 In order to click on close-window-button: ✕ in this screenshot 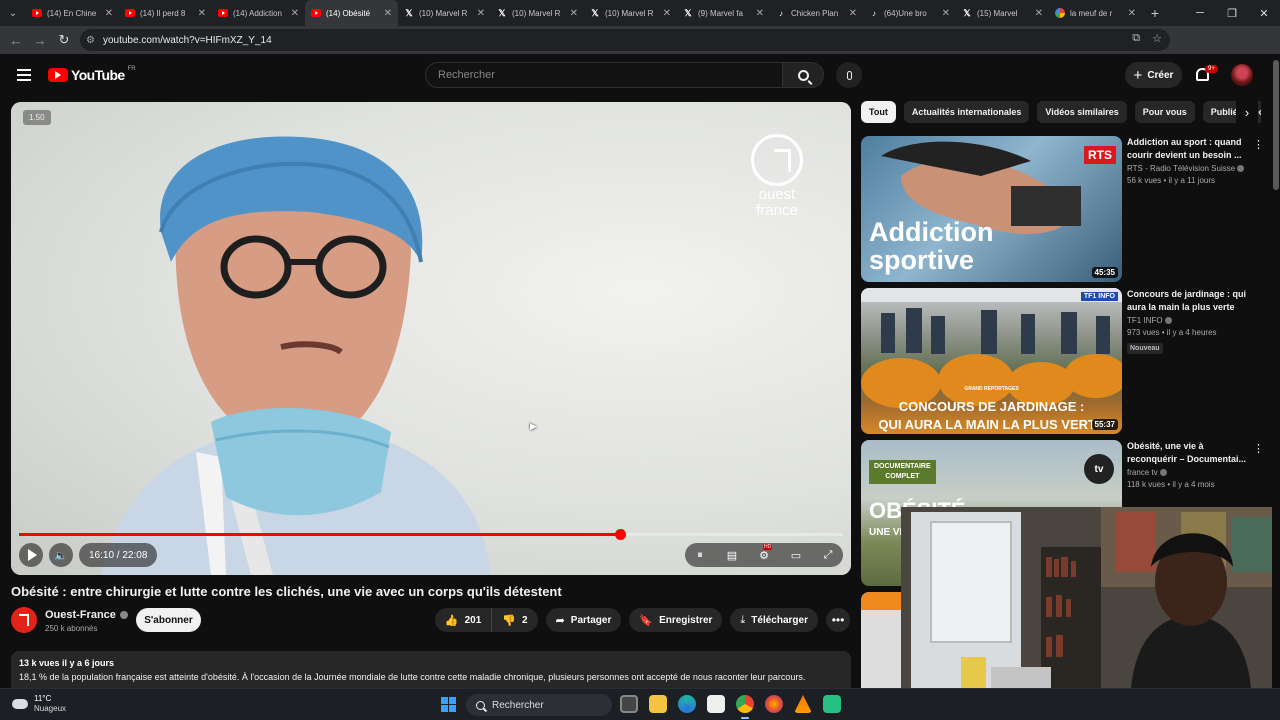, I will do `click(1264, 13)`.